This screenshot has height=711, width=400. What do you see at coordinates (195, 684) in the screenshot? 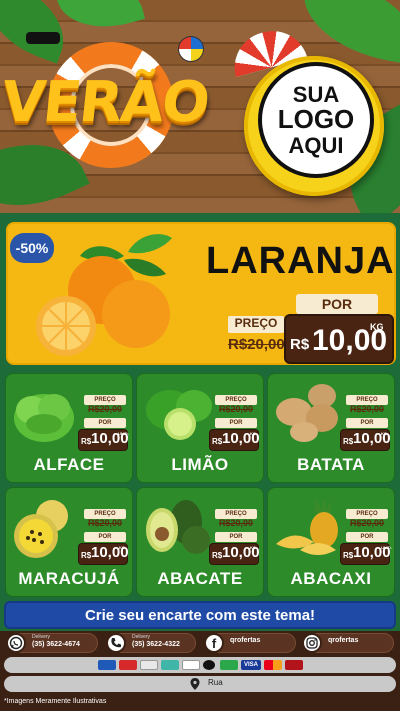
I see `location-pin-icon` at bounding box center [195, 684].